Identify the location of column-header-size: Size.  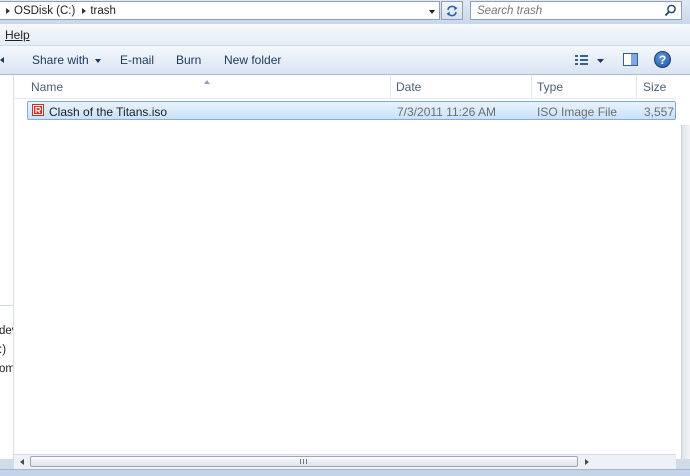
(654, 87).